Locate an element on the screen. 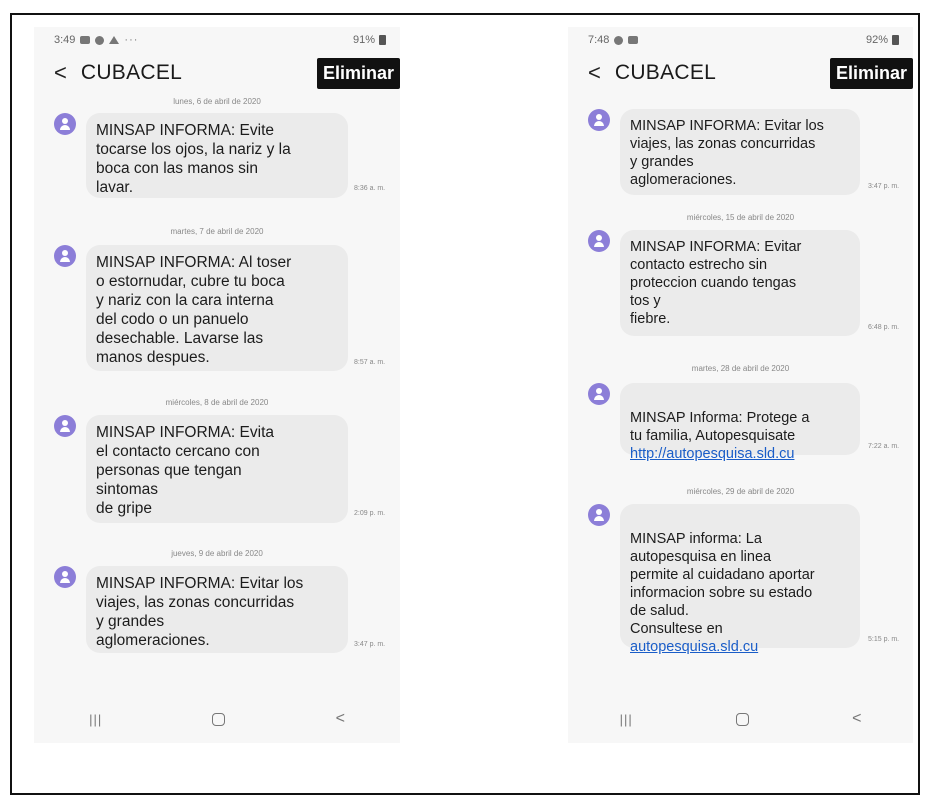  date-separator: martes, 7 de abril de 2020 is located at coordinates (217, 231).